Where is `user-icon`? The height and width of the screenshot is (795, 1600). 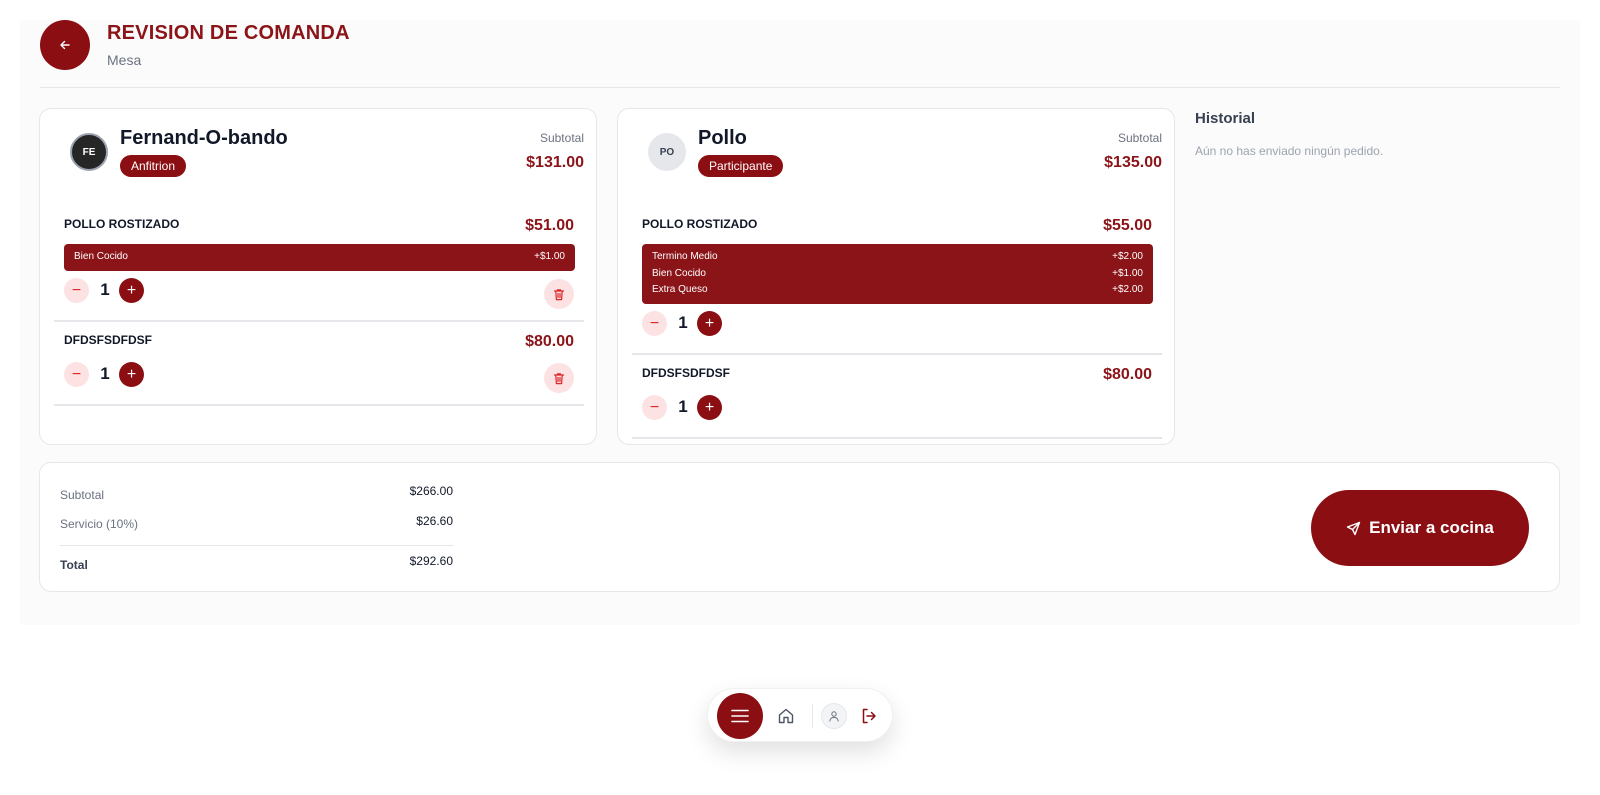
user-icon is located at coordinates (834, 716).